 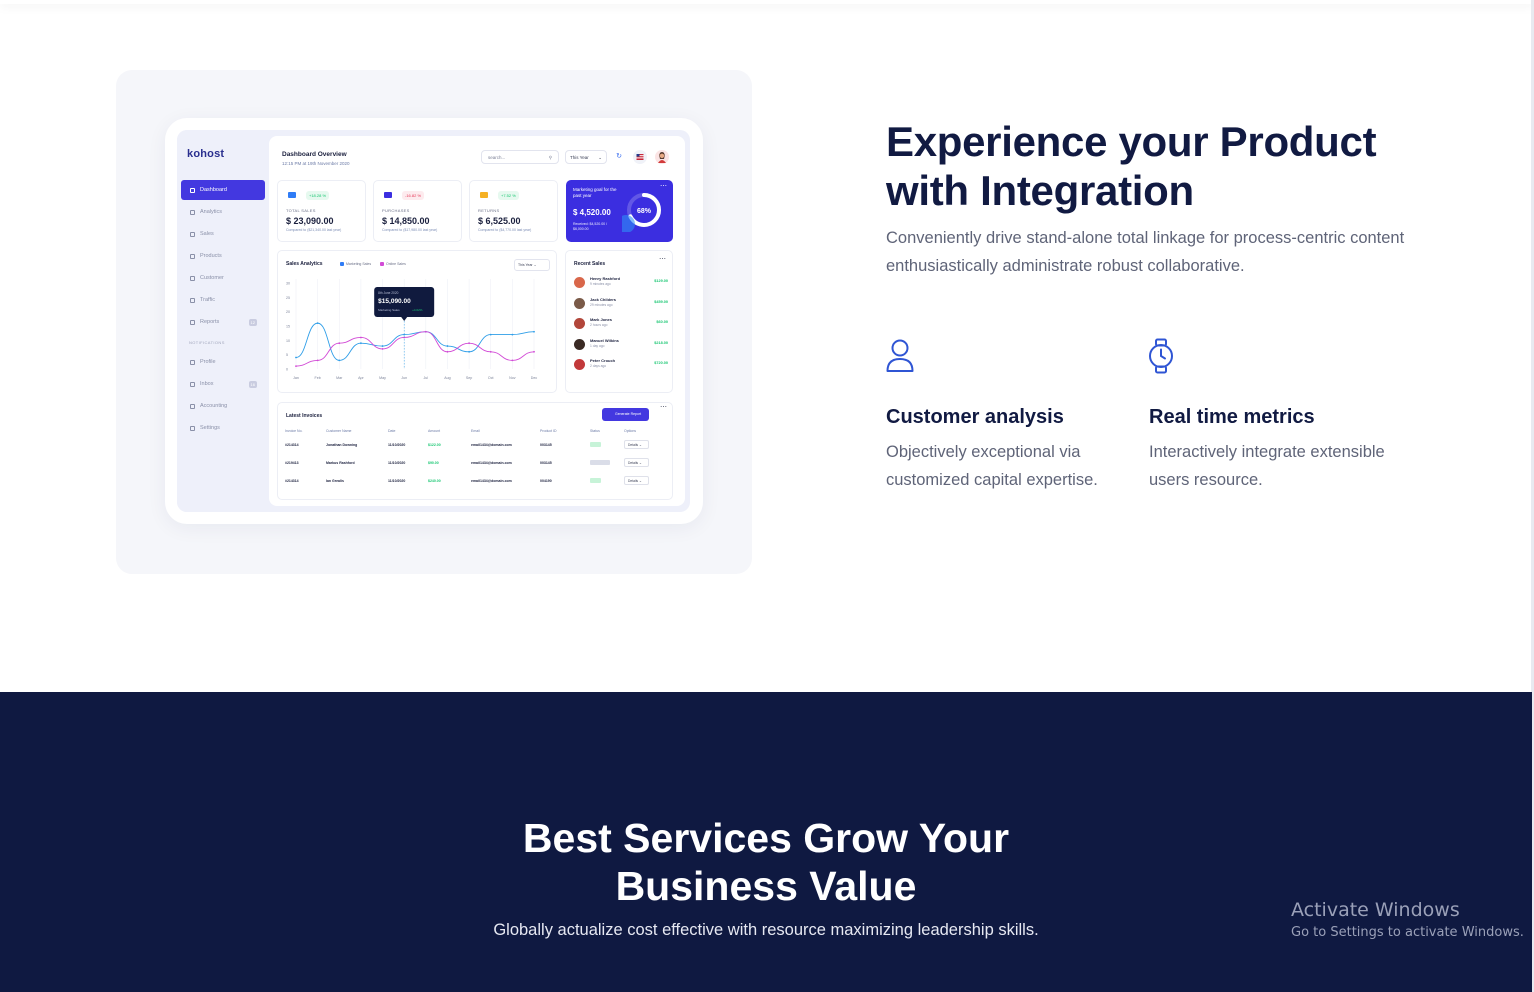 What do you see at coordinates (636, 480) in the screenshot?
I see `details-select: Details ⌄` at bounding box center [636, 480].